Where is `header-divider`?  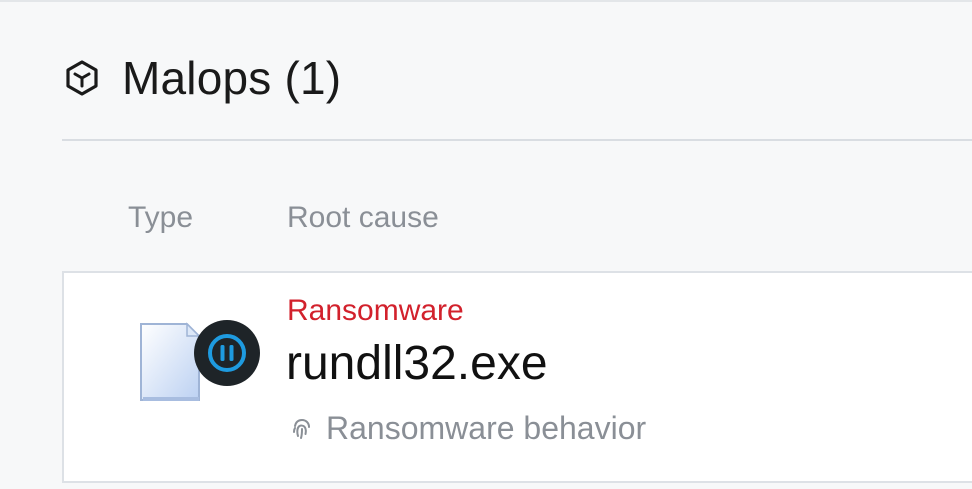 header-divider is located at coordinates (517, 140).